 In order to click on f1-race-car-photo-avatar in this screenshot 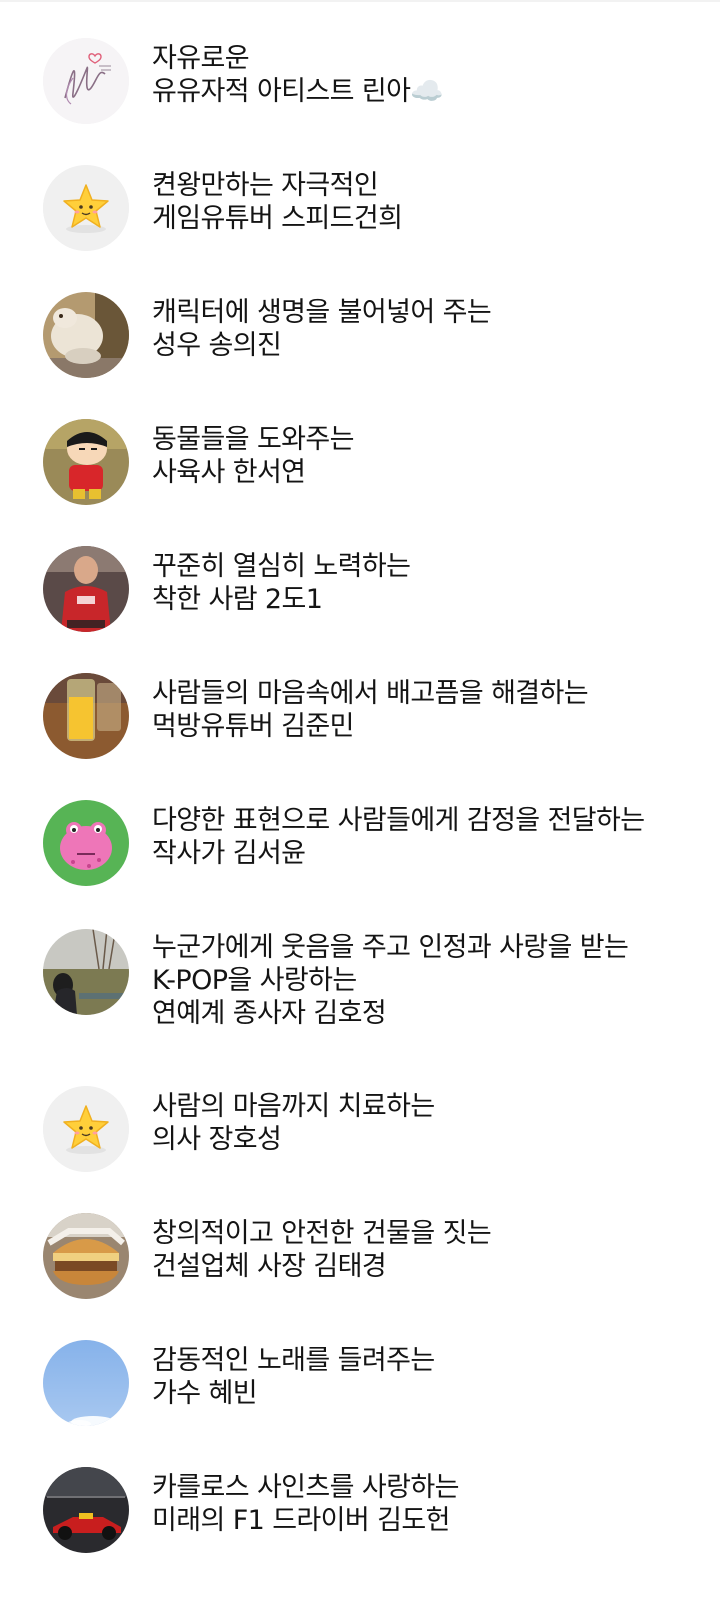, I will do `click(86, 1510)`.